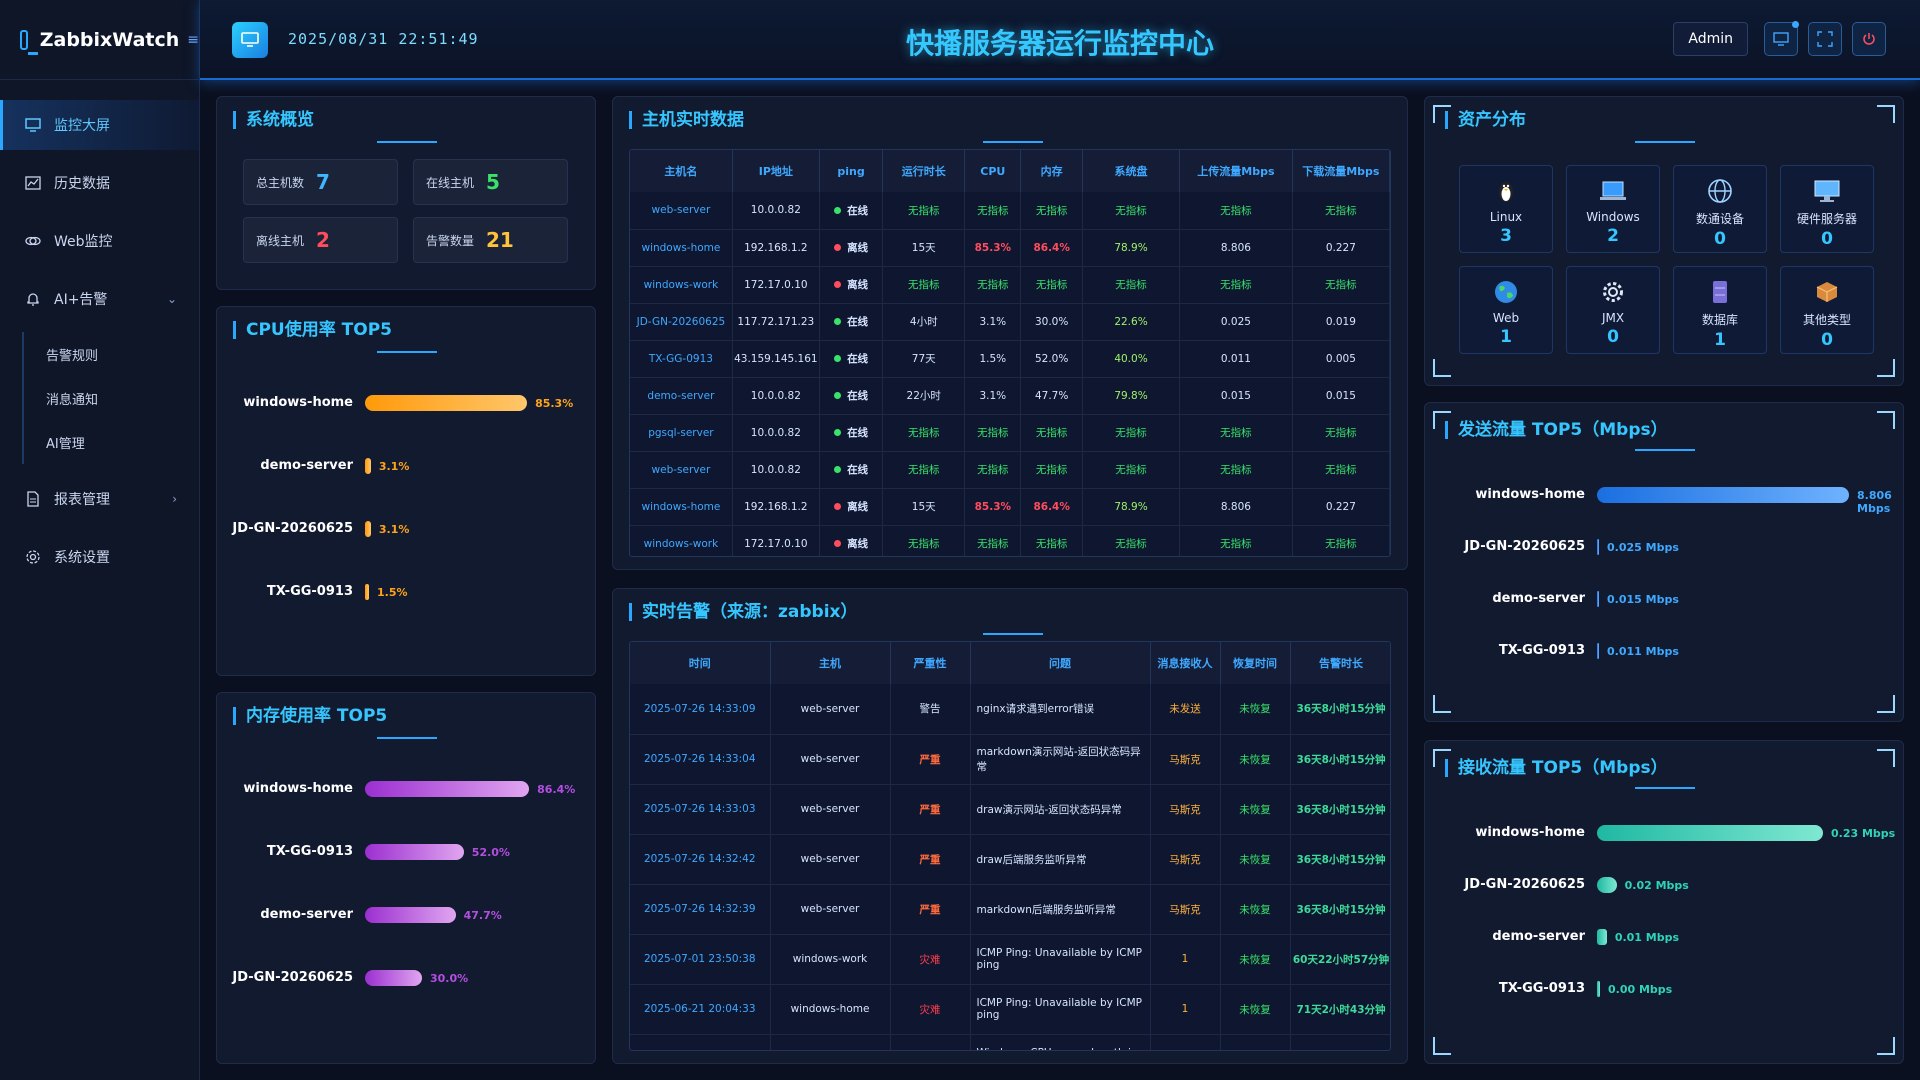  Describe the element at coordinates (993, 359) in the screenshot. I see `cpu-cell: 1.5%` at that location.